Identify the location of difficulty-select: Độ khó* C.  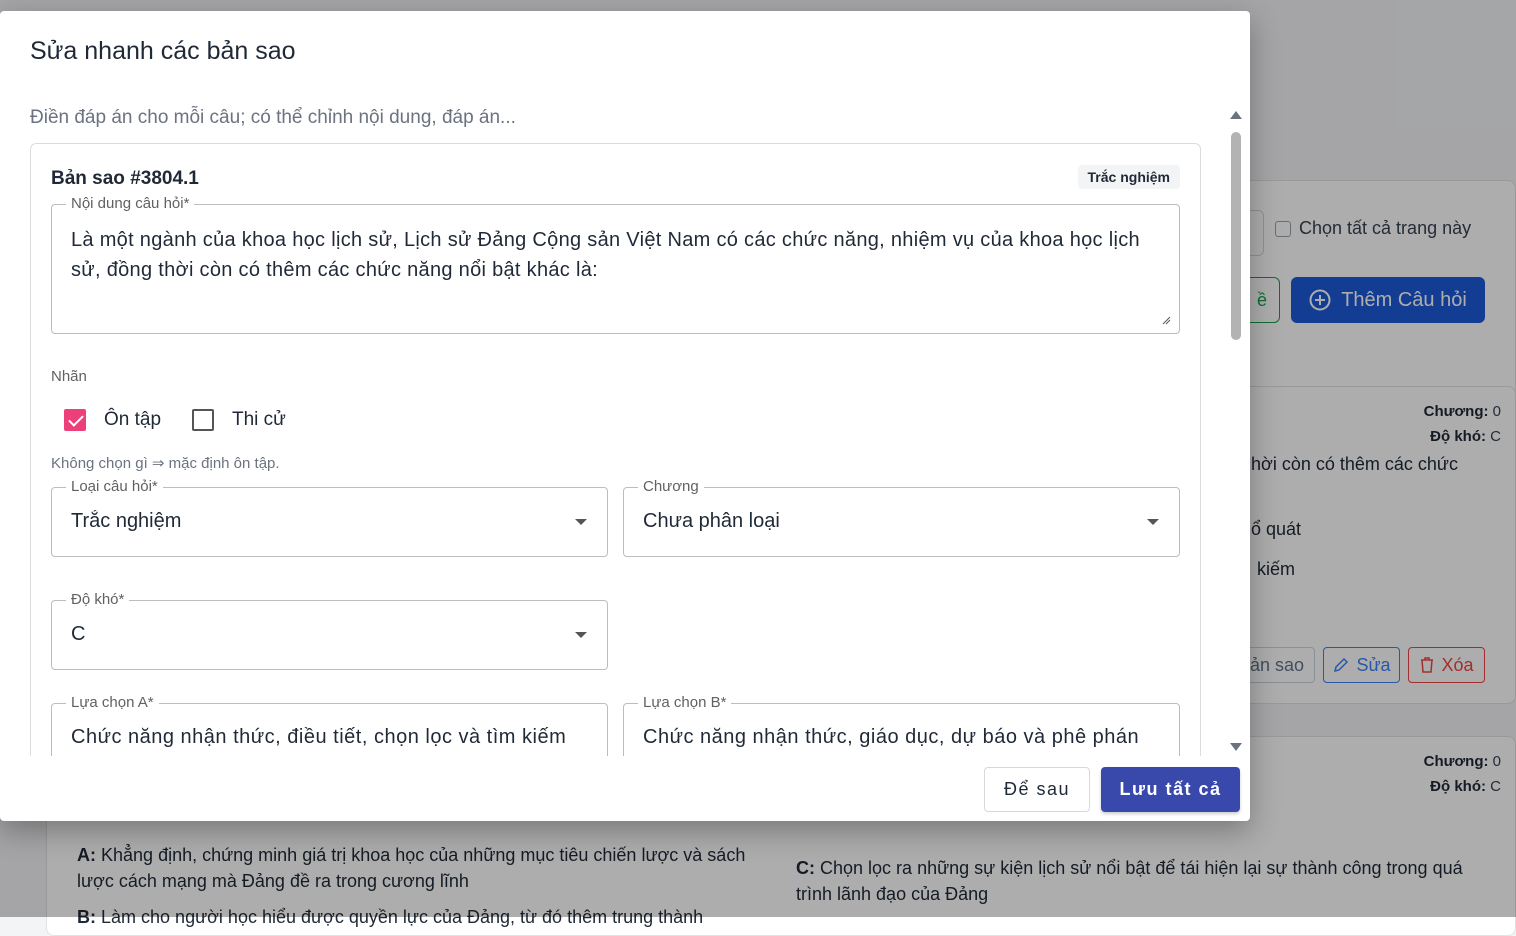
(329, 630).